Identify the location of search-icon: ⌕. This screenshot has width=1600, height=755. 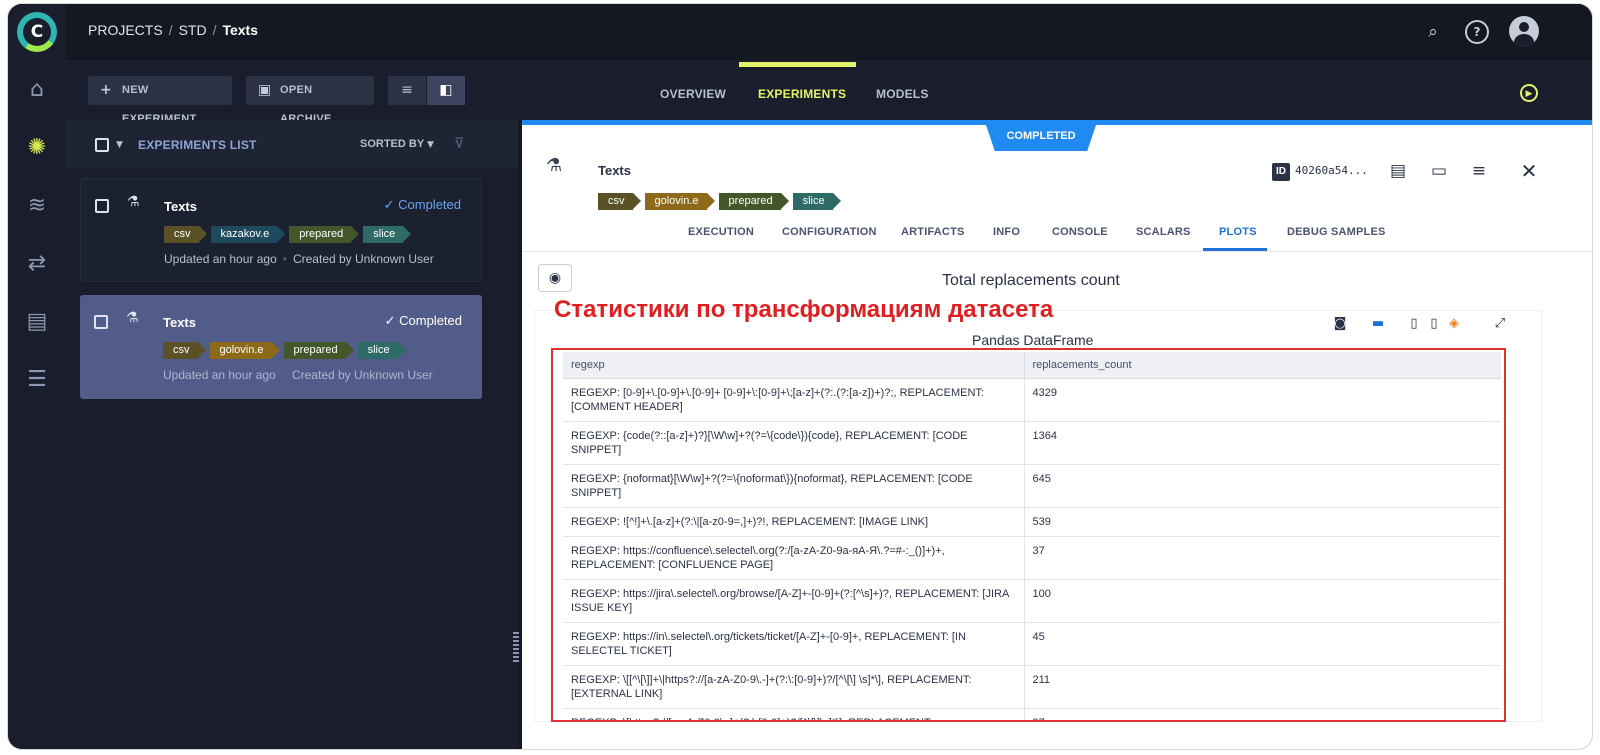
(1433, 32).